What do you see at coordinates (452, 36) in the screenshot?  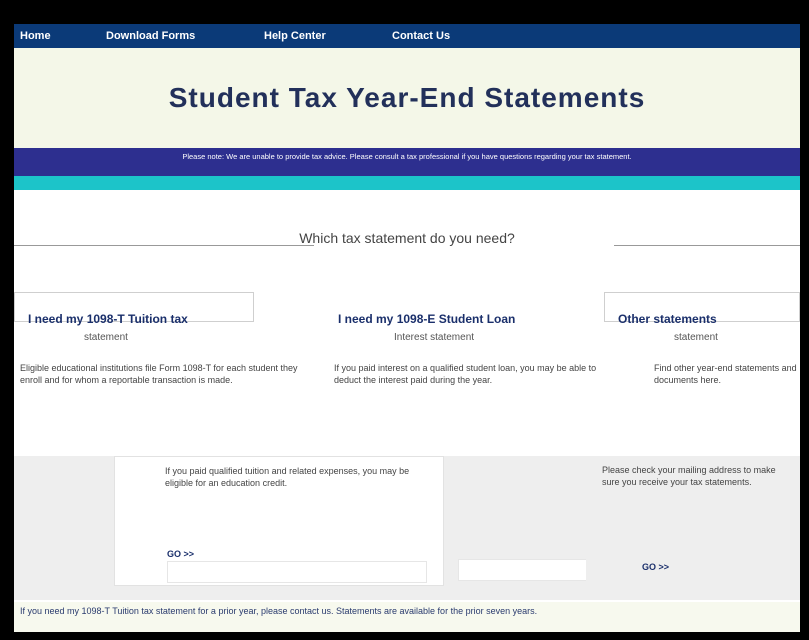 I see `nav-contact-us-link: Contact Us` at bounding box center [452, 36].